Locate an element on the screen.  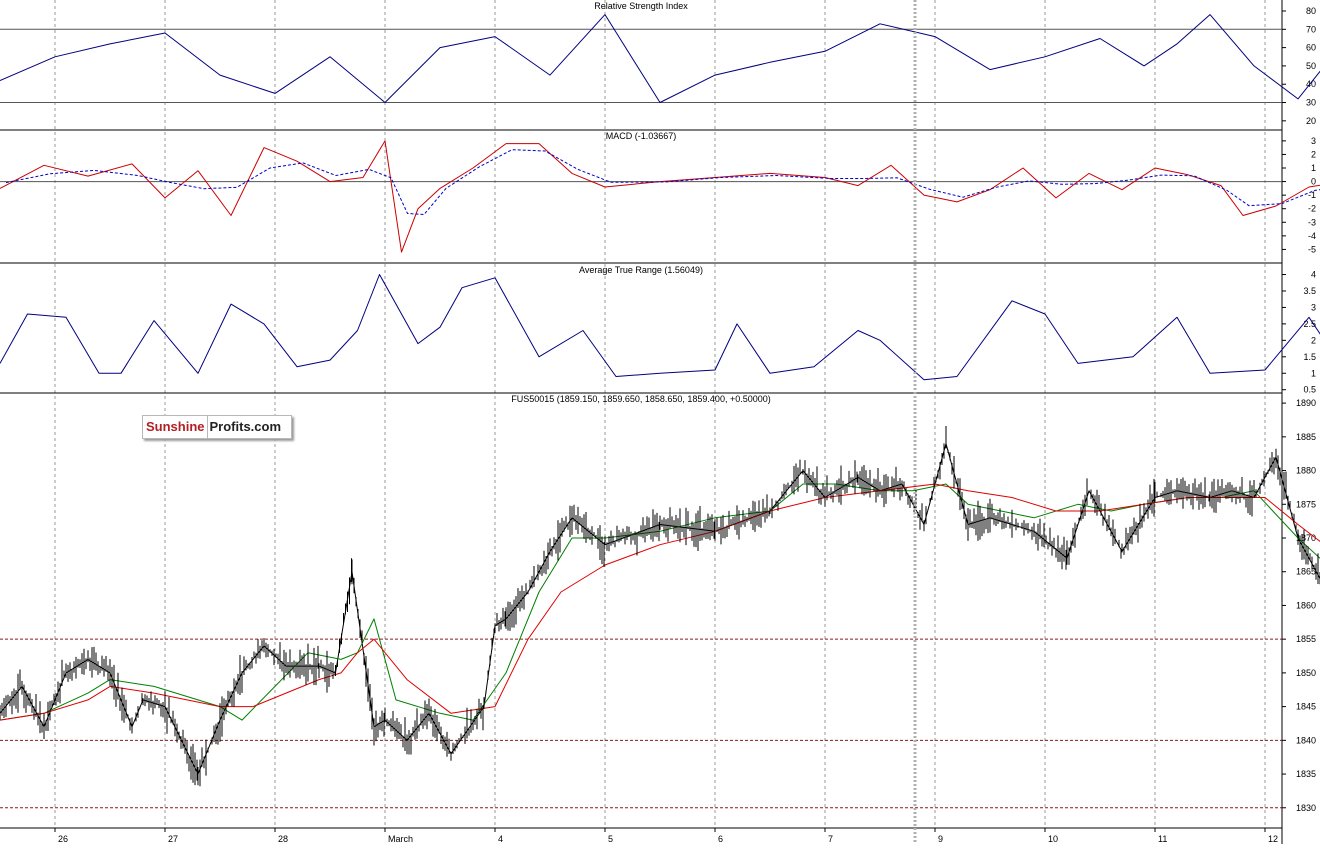
rsi-series-0-line is located at coordinates (660, 58).